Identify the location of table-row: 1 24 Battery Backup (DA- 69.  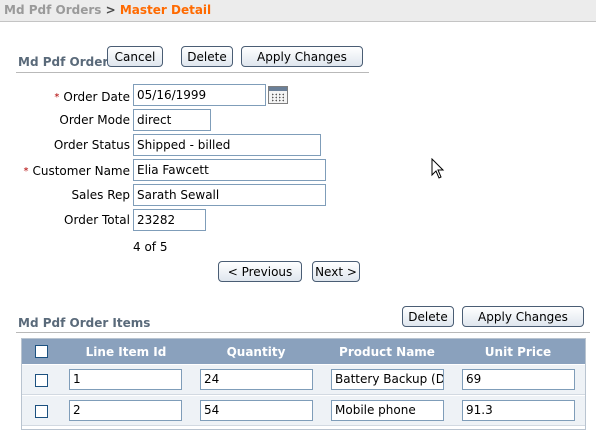
(303, 380).